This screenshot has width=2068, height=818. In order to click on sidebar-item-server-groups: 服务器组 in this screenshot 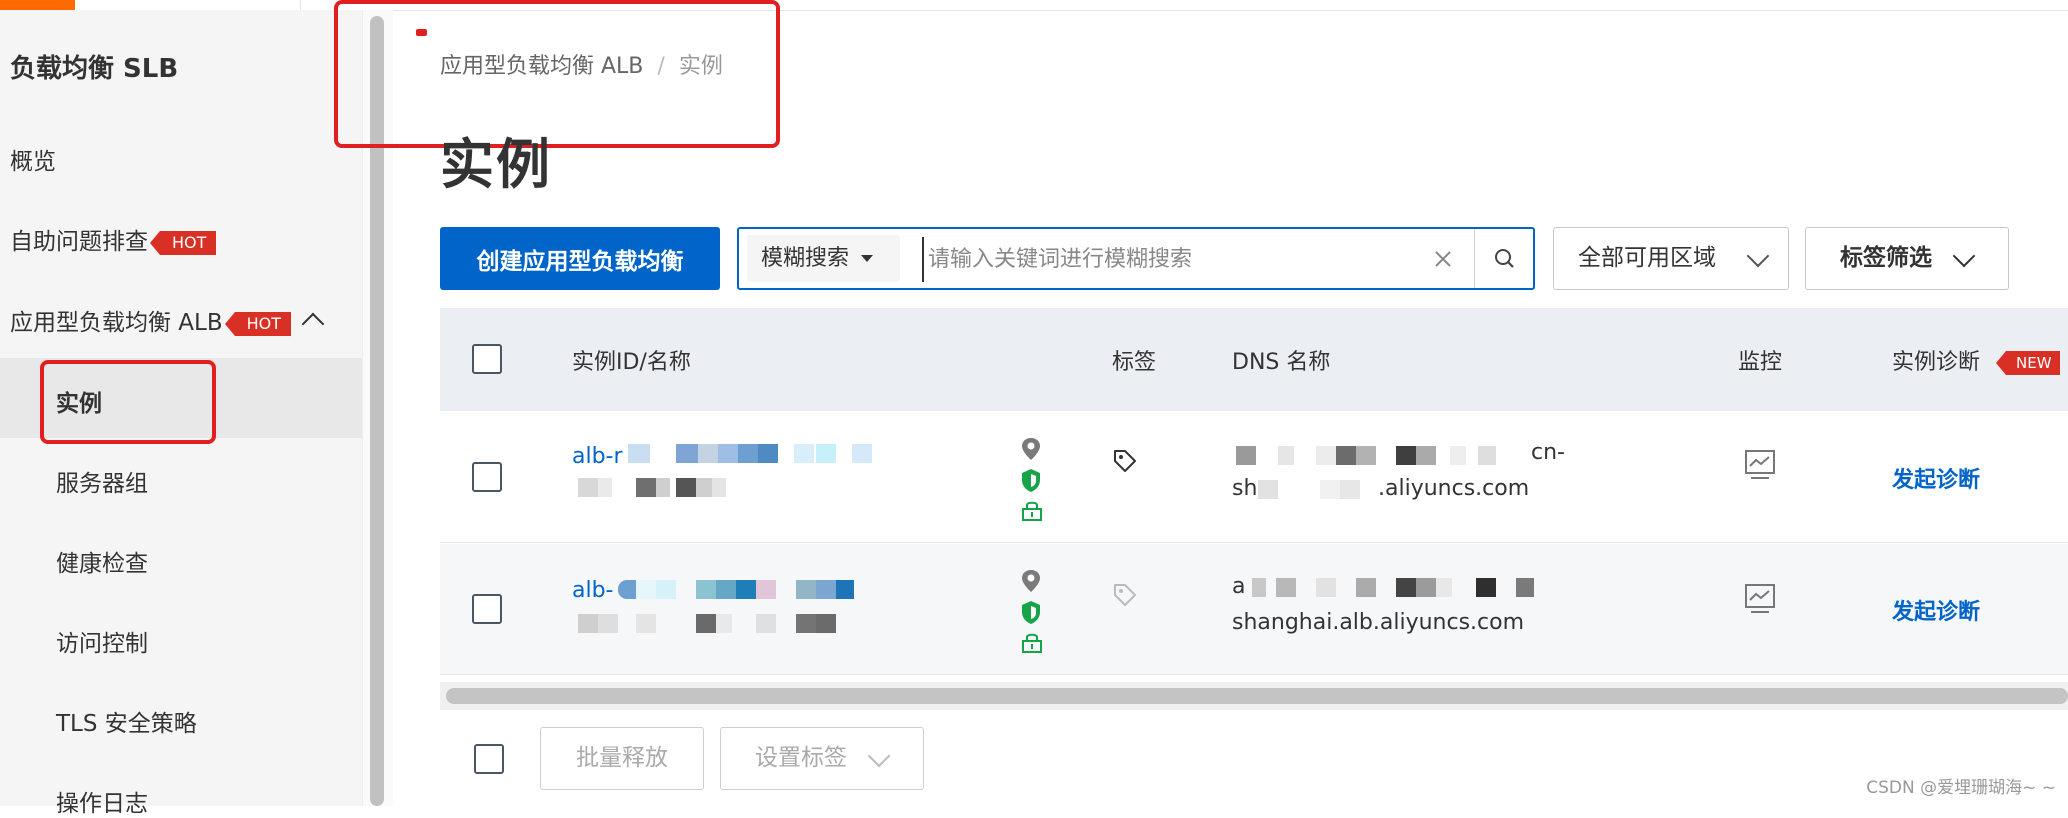, I will do `click(102, 481)`.